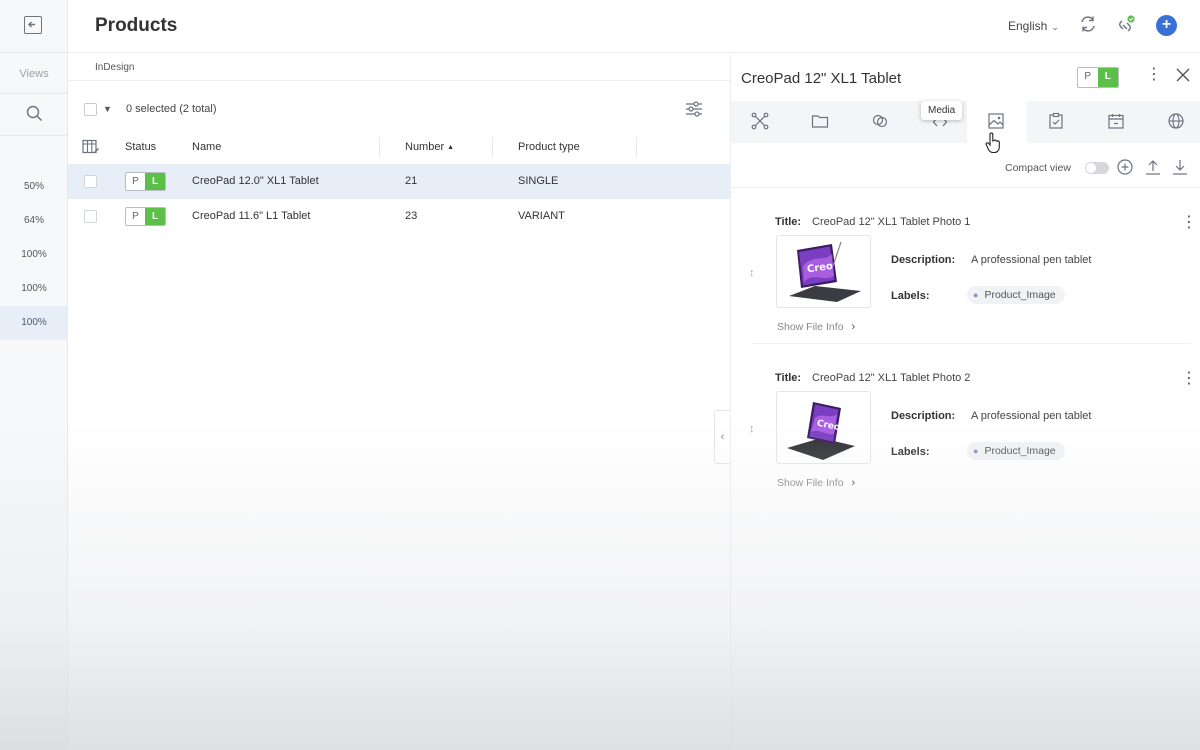 The height and width of the screenshot is (750, 1200). What do you see at coordinates (1097, 168) in the screenshot?
I see `compact-view-toggle` at bounding box center [1097, 168].